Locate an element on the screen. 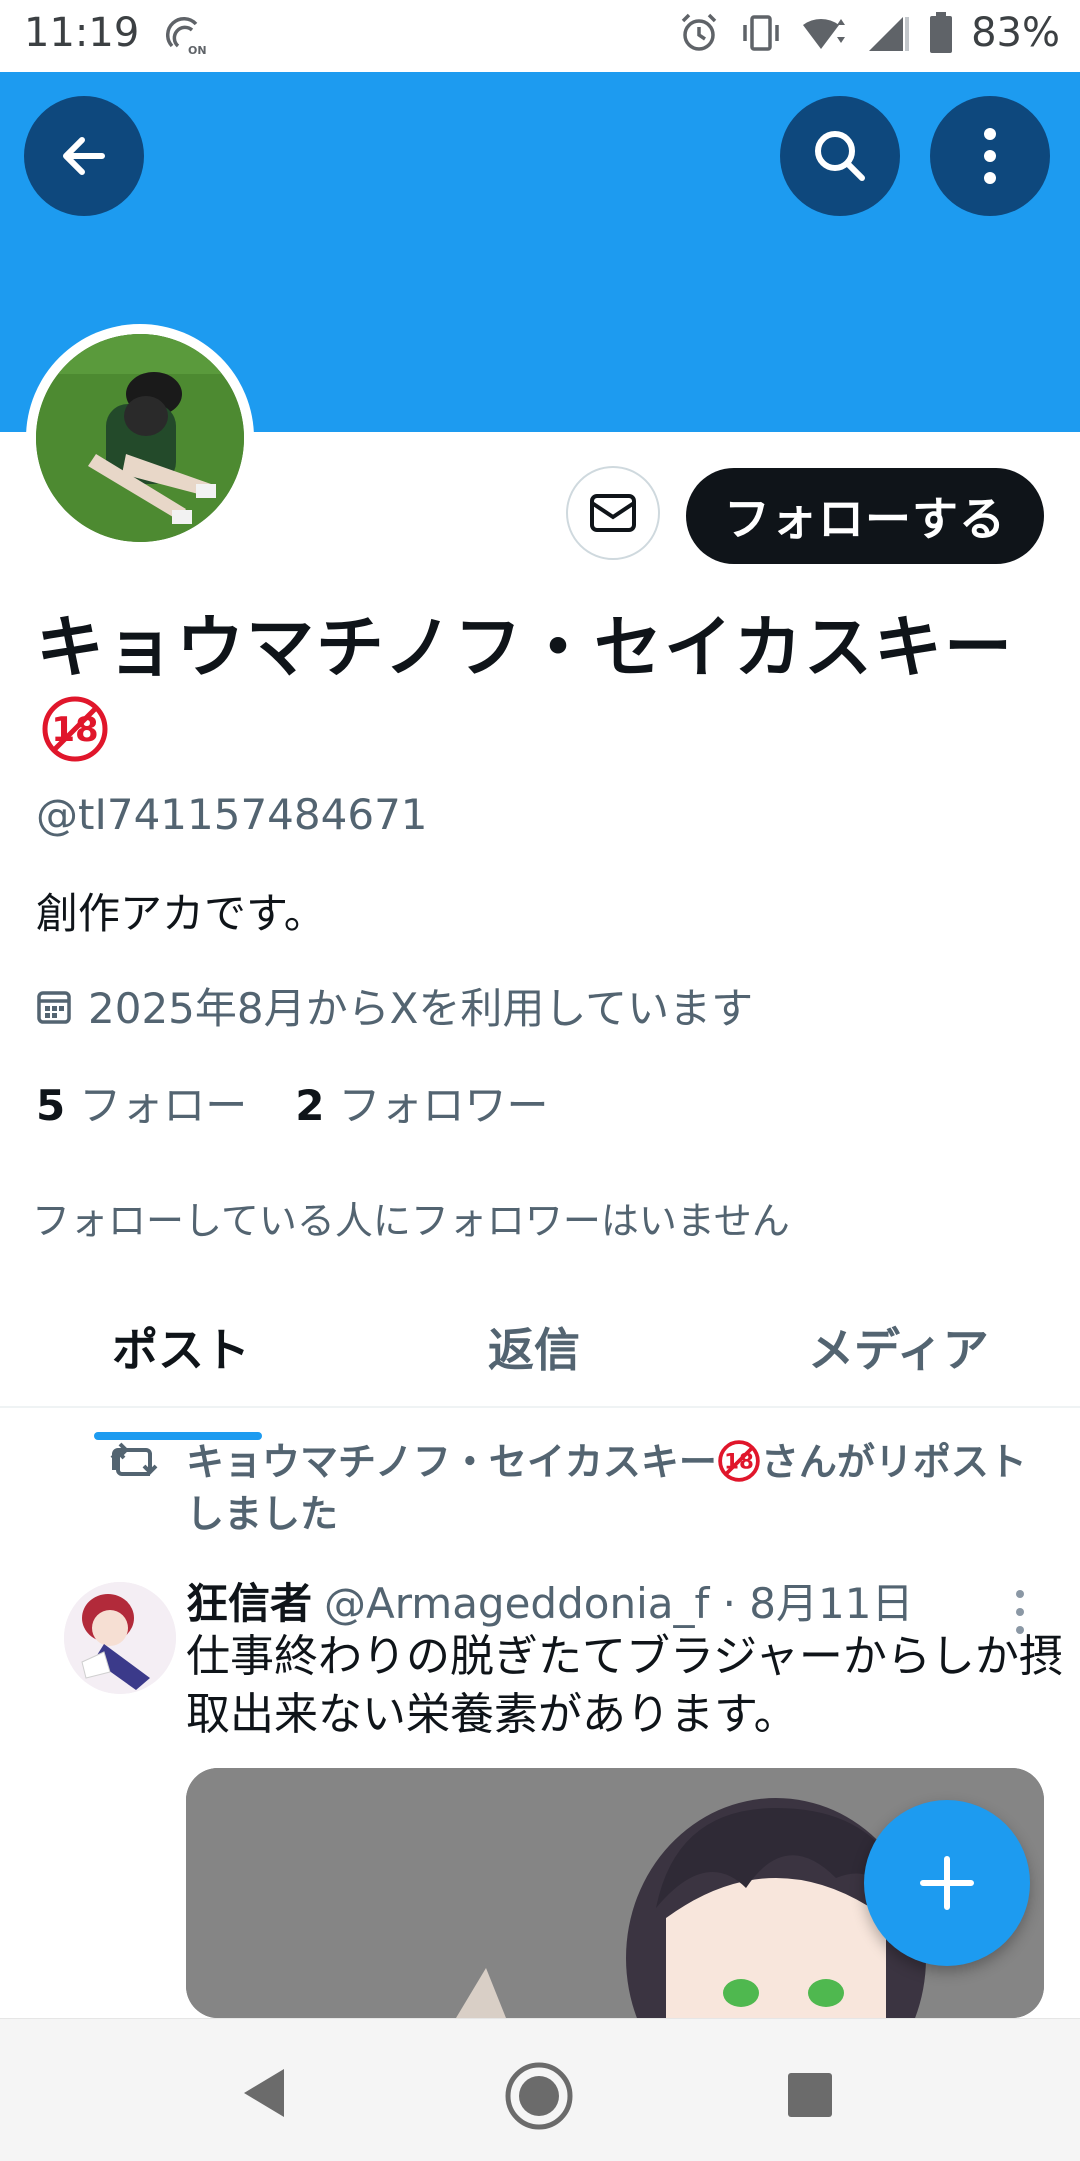  tab-replies: 返信 is located at coordinates (534, 1347).